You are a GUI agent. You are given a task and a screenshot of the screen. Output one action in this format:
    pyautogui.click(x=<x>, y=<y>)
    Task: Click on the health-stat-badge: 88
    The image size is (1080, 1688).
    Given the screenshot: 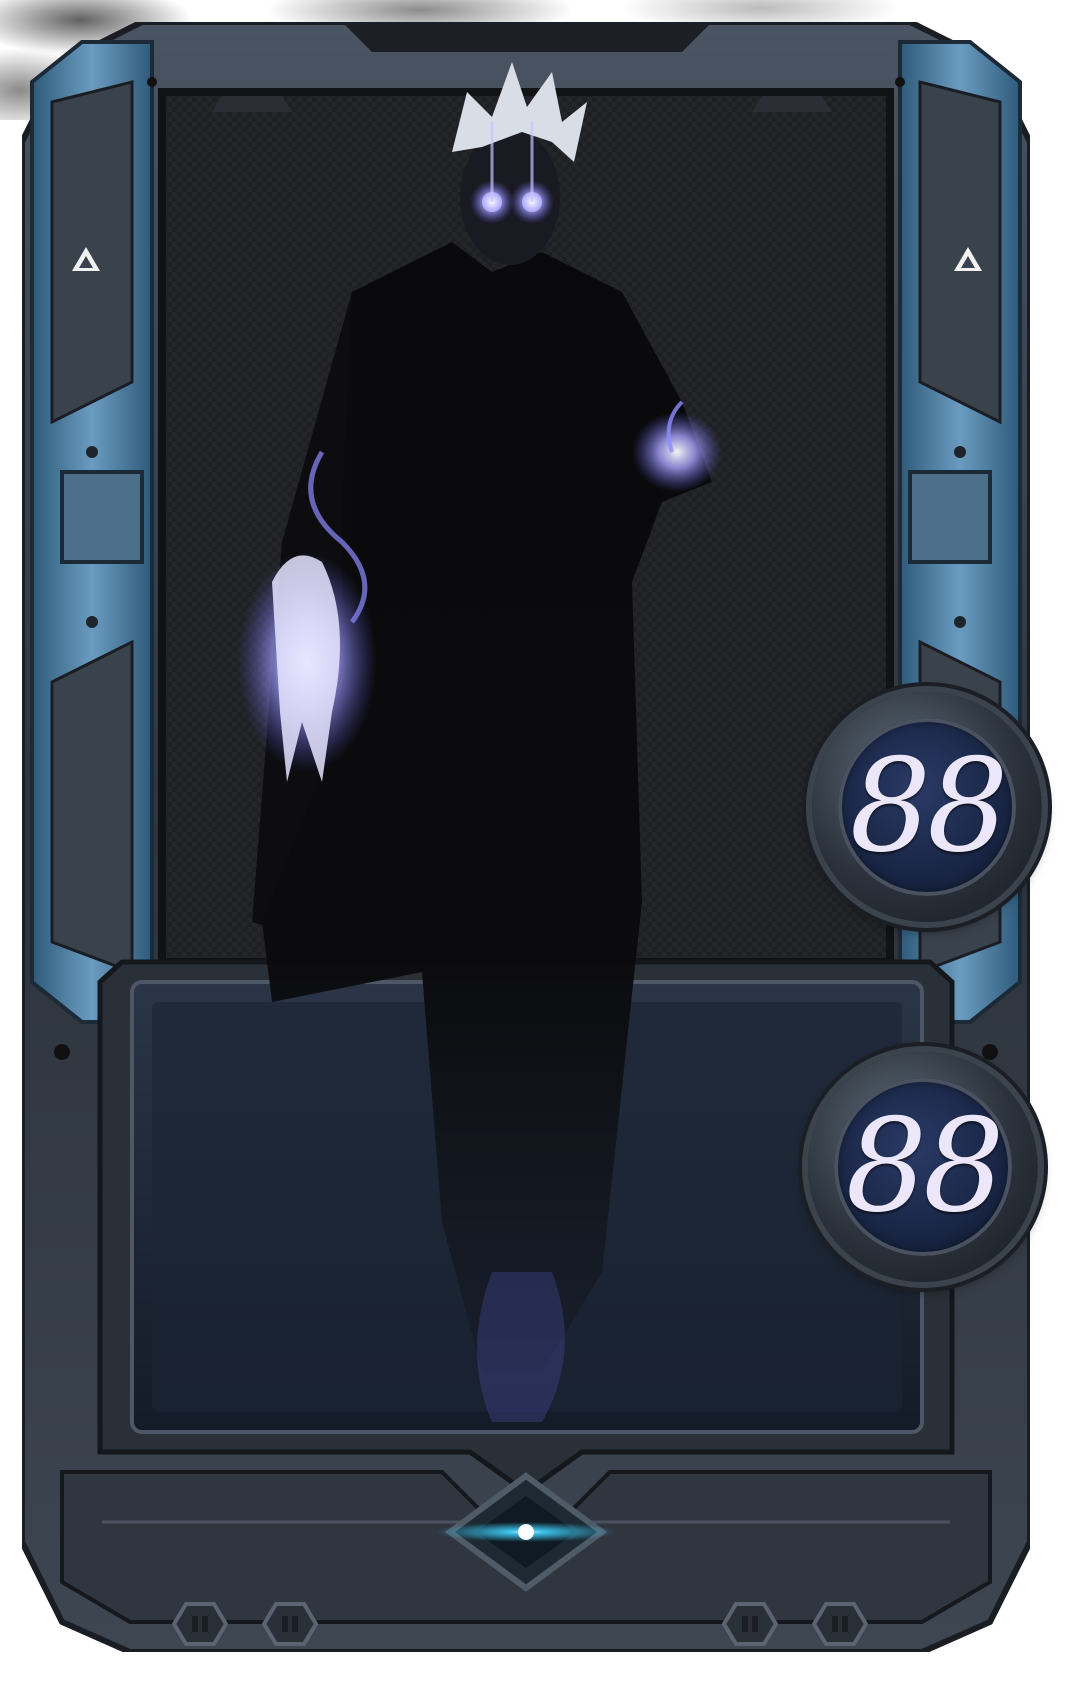 What is the action you would take?
    pyautogui.click(x=923, y=1167)
    